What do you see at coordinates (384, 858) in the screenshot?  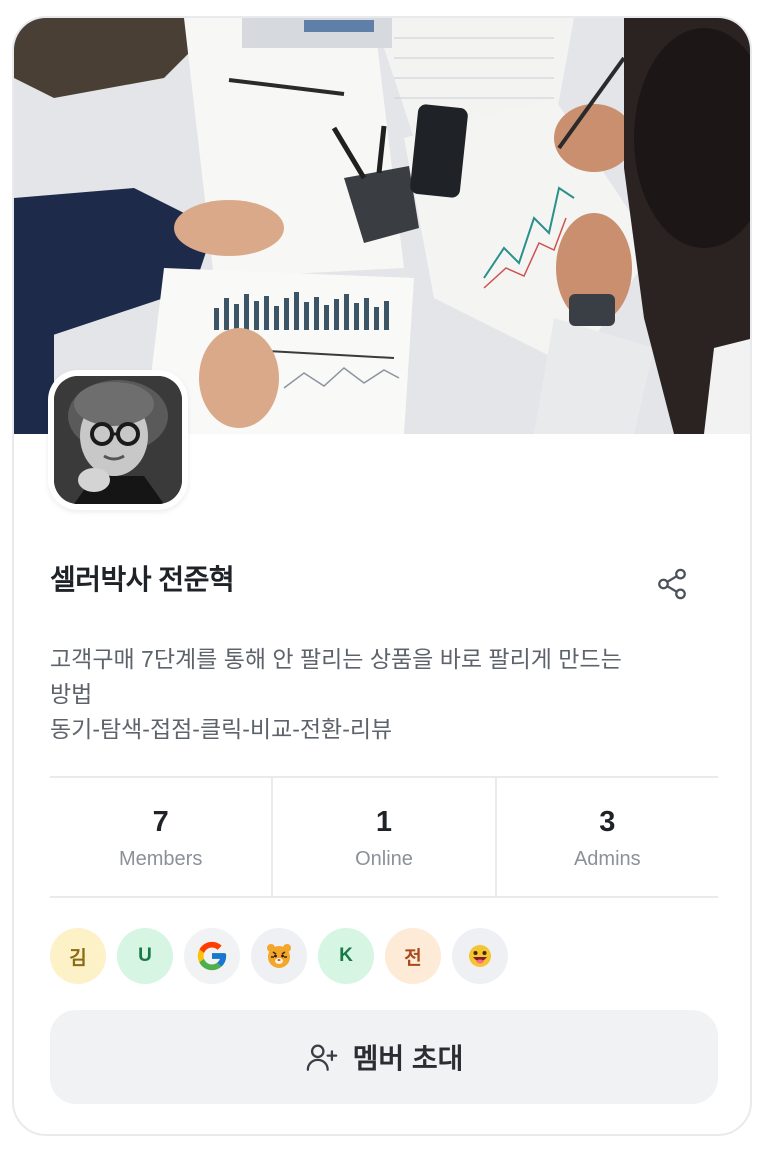 I see `stat-label: Online` at bounding box center [384, 858].